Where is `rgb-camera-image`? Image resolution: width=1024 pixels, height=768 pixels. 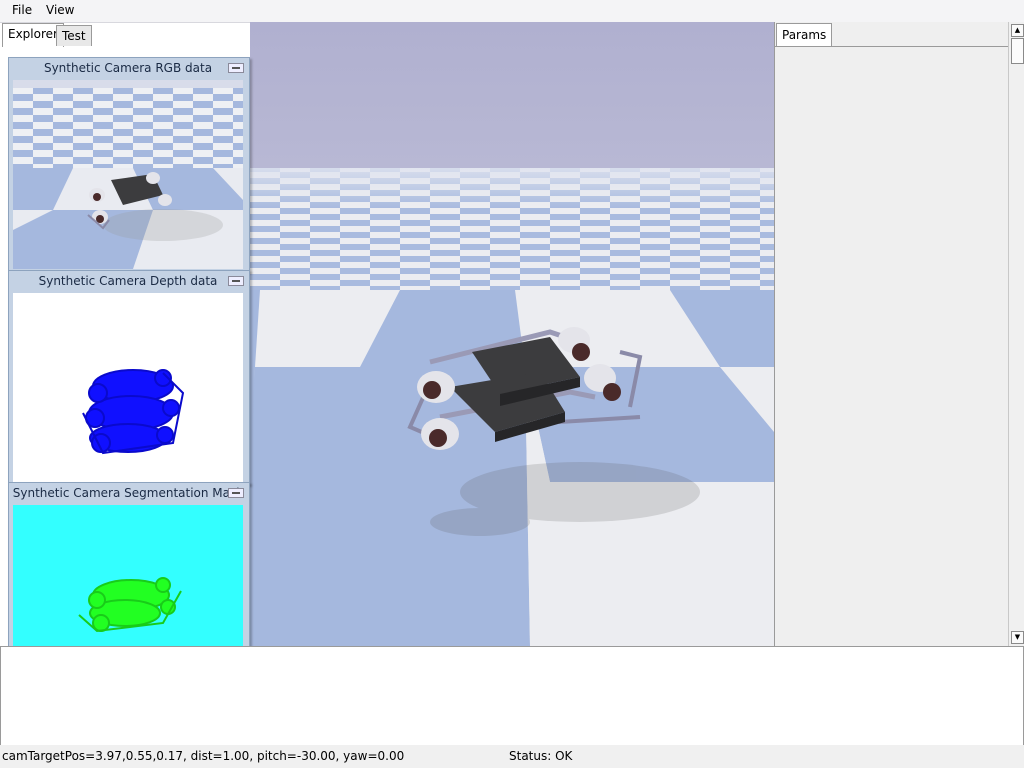 rgb-camera-image is located at coordinates (128, 174).